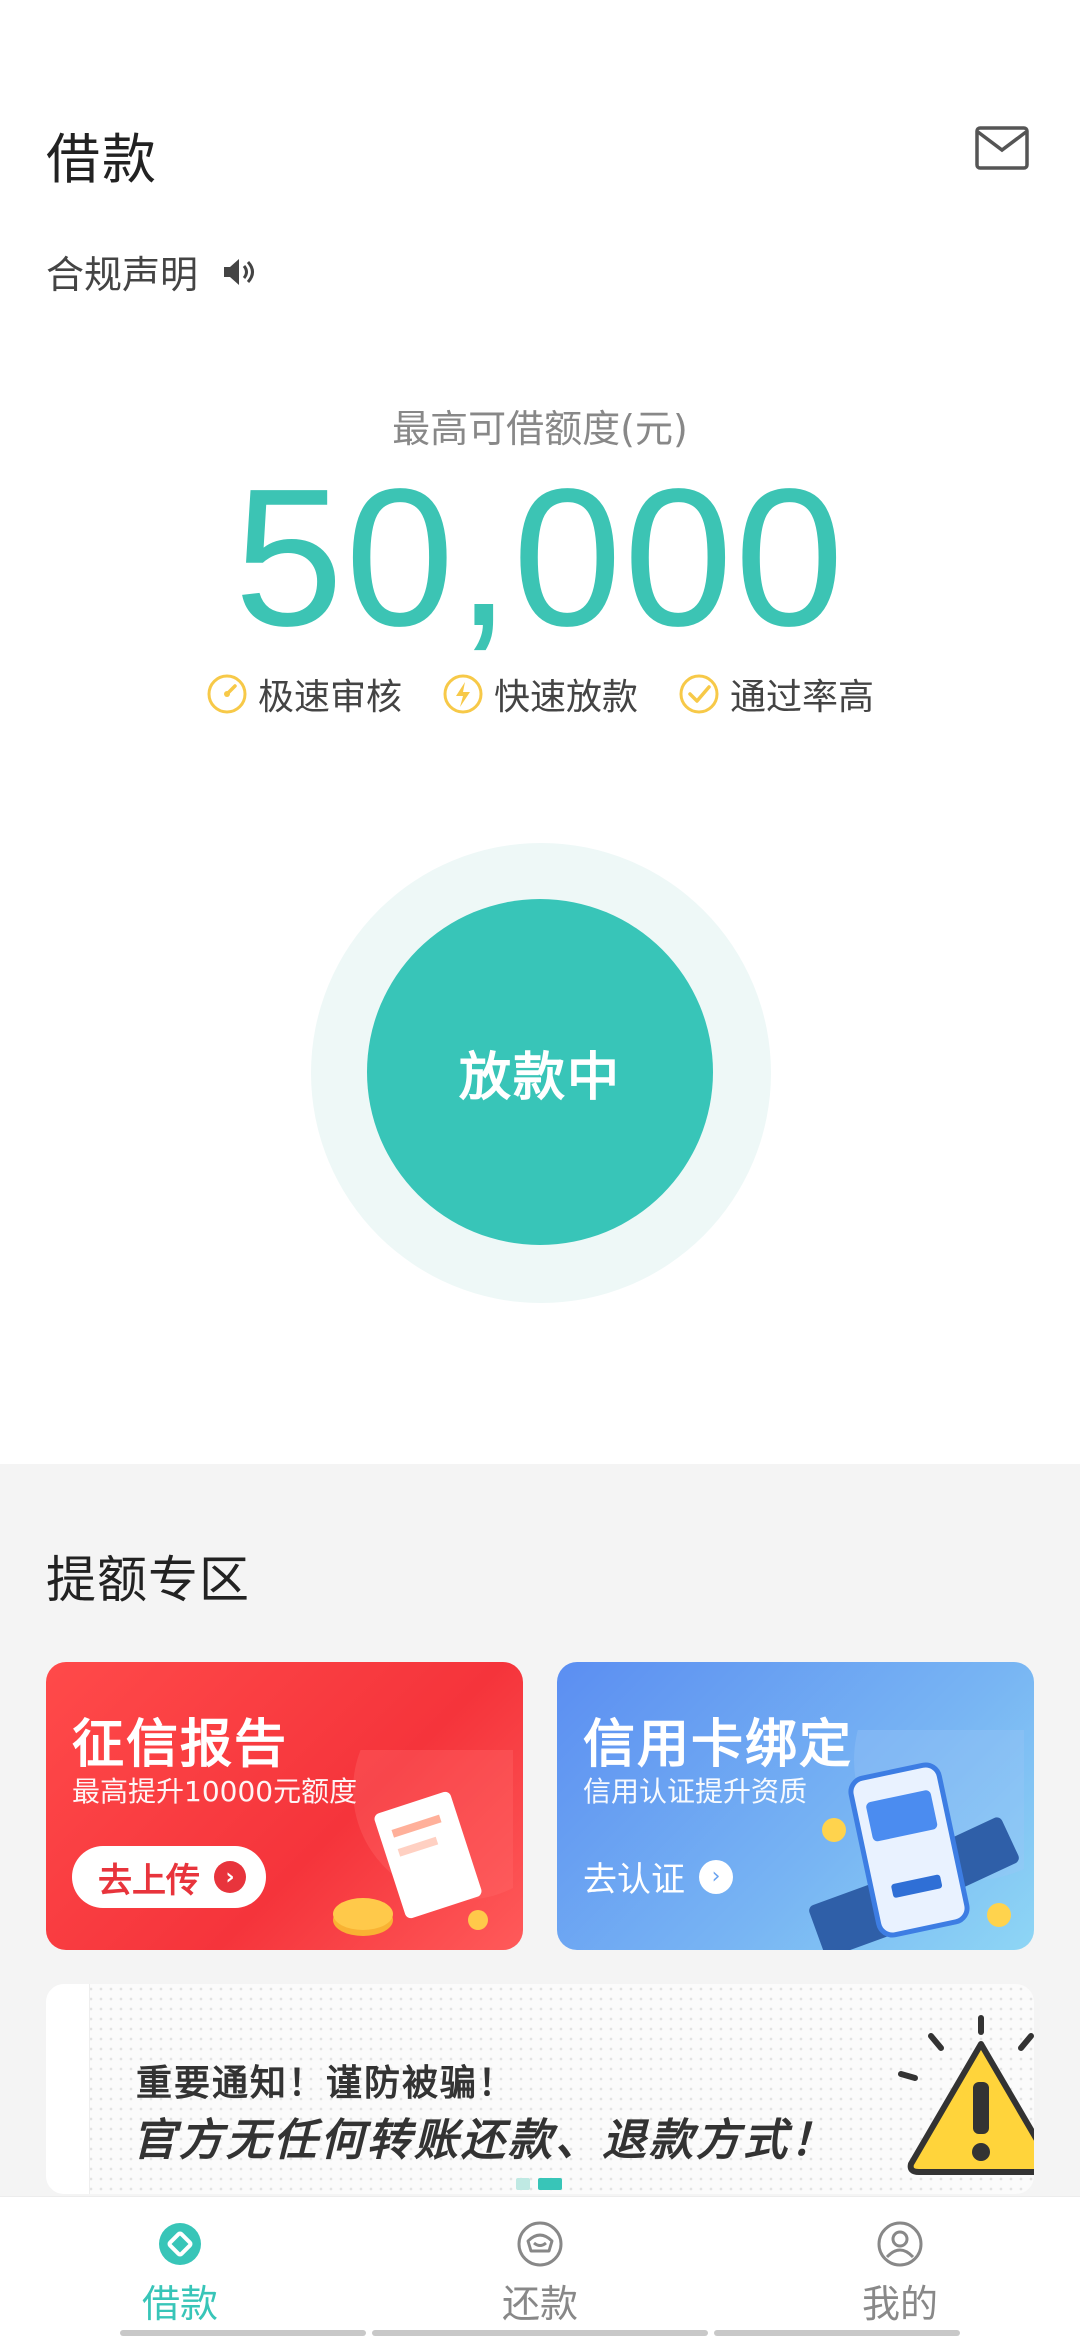 The image size is (1080, 2340). I want to click on tab-label: 借款, so click(179, 2304).